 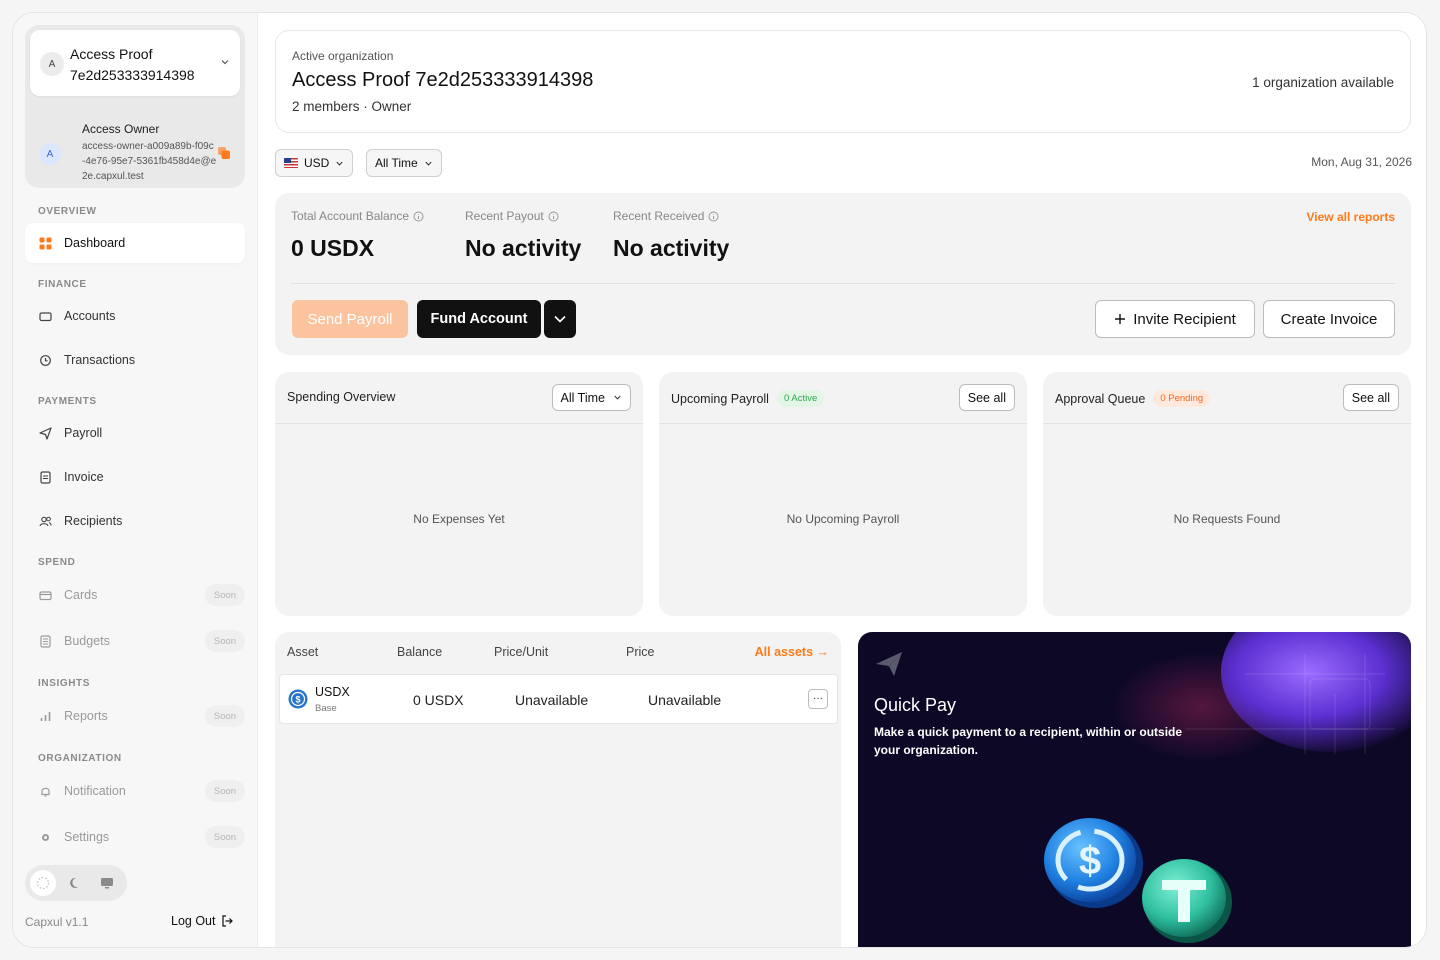 I want to click on usdx-coin-icon: $, so click(x=298, y=699).